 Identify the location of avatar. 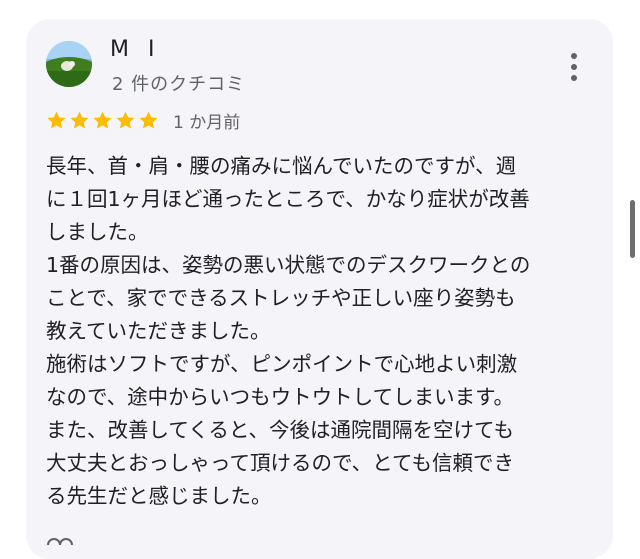
(69, 64).